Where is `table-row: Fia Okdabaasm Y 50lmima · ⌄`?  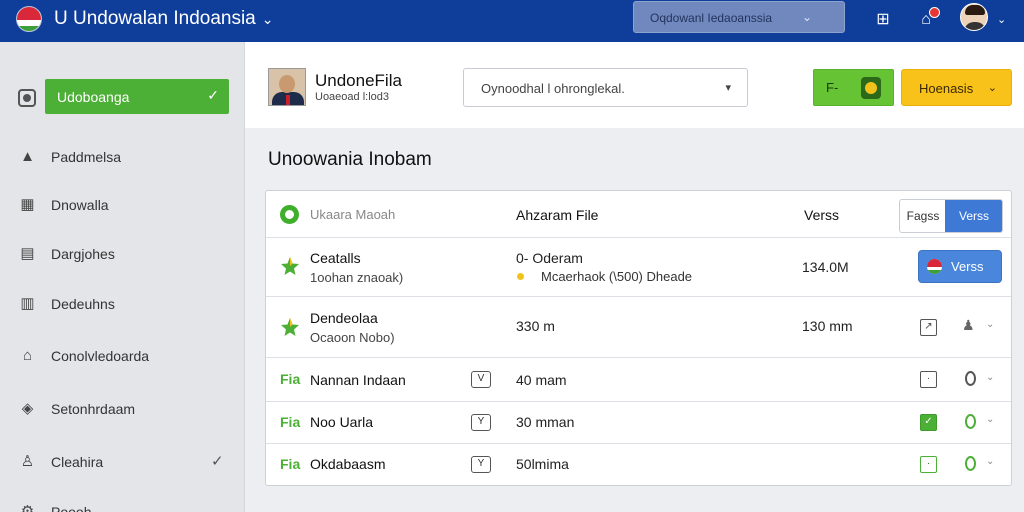 table-row: Fia Okdabaasm Y 50lmima · ⌄ is located at coordinates (638, 464).